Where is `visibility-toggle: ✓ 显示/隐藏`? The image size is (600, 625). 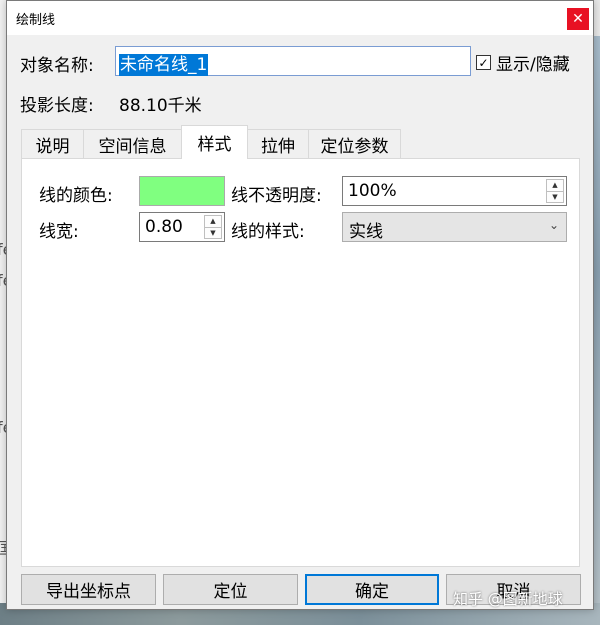 visibility-toggle: ✓ 显示/隐藏 is located at coordinates (523, 62).